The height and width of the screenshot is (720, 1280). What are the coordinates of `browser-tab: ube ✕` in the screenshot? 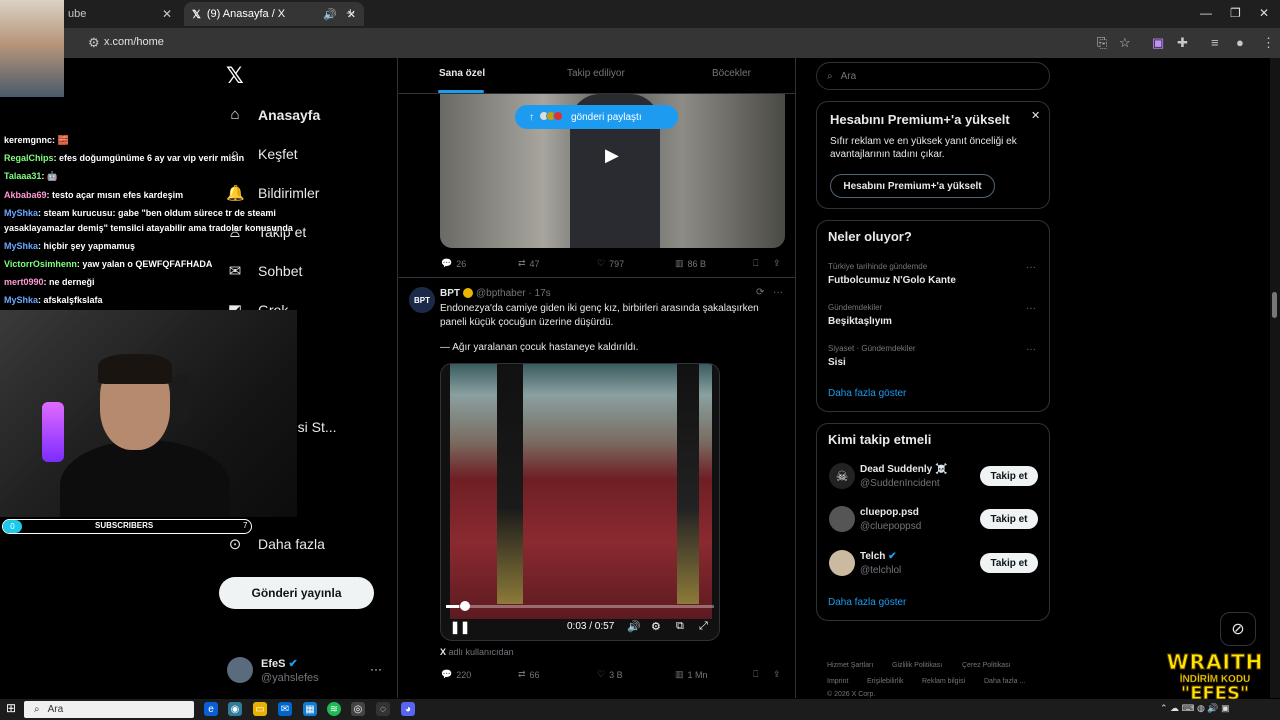 It's located at (120, 14).